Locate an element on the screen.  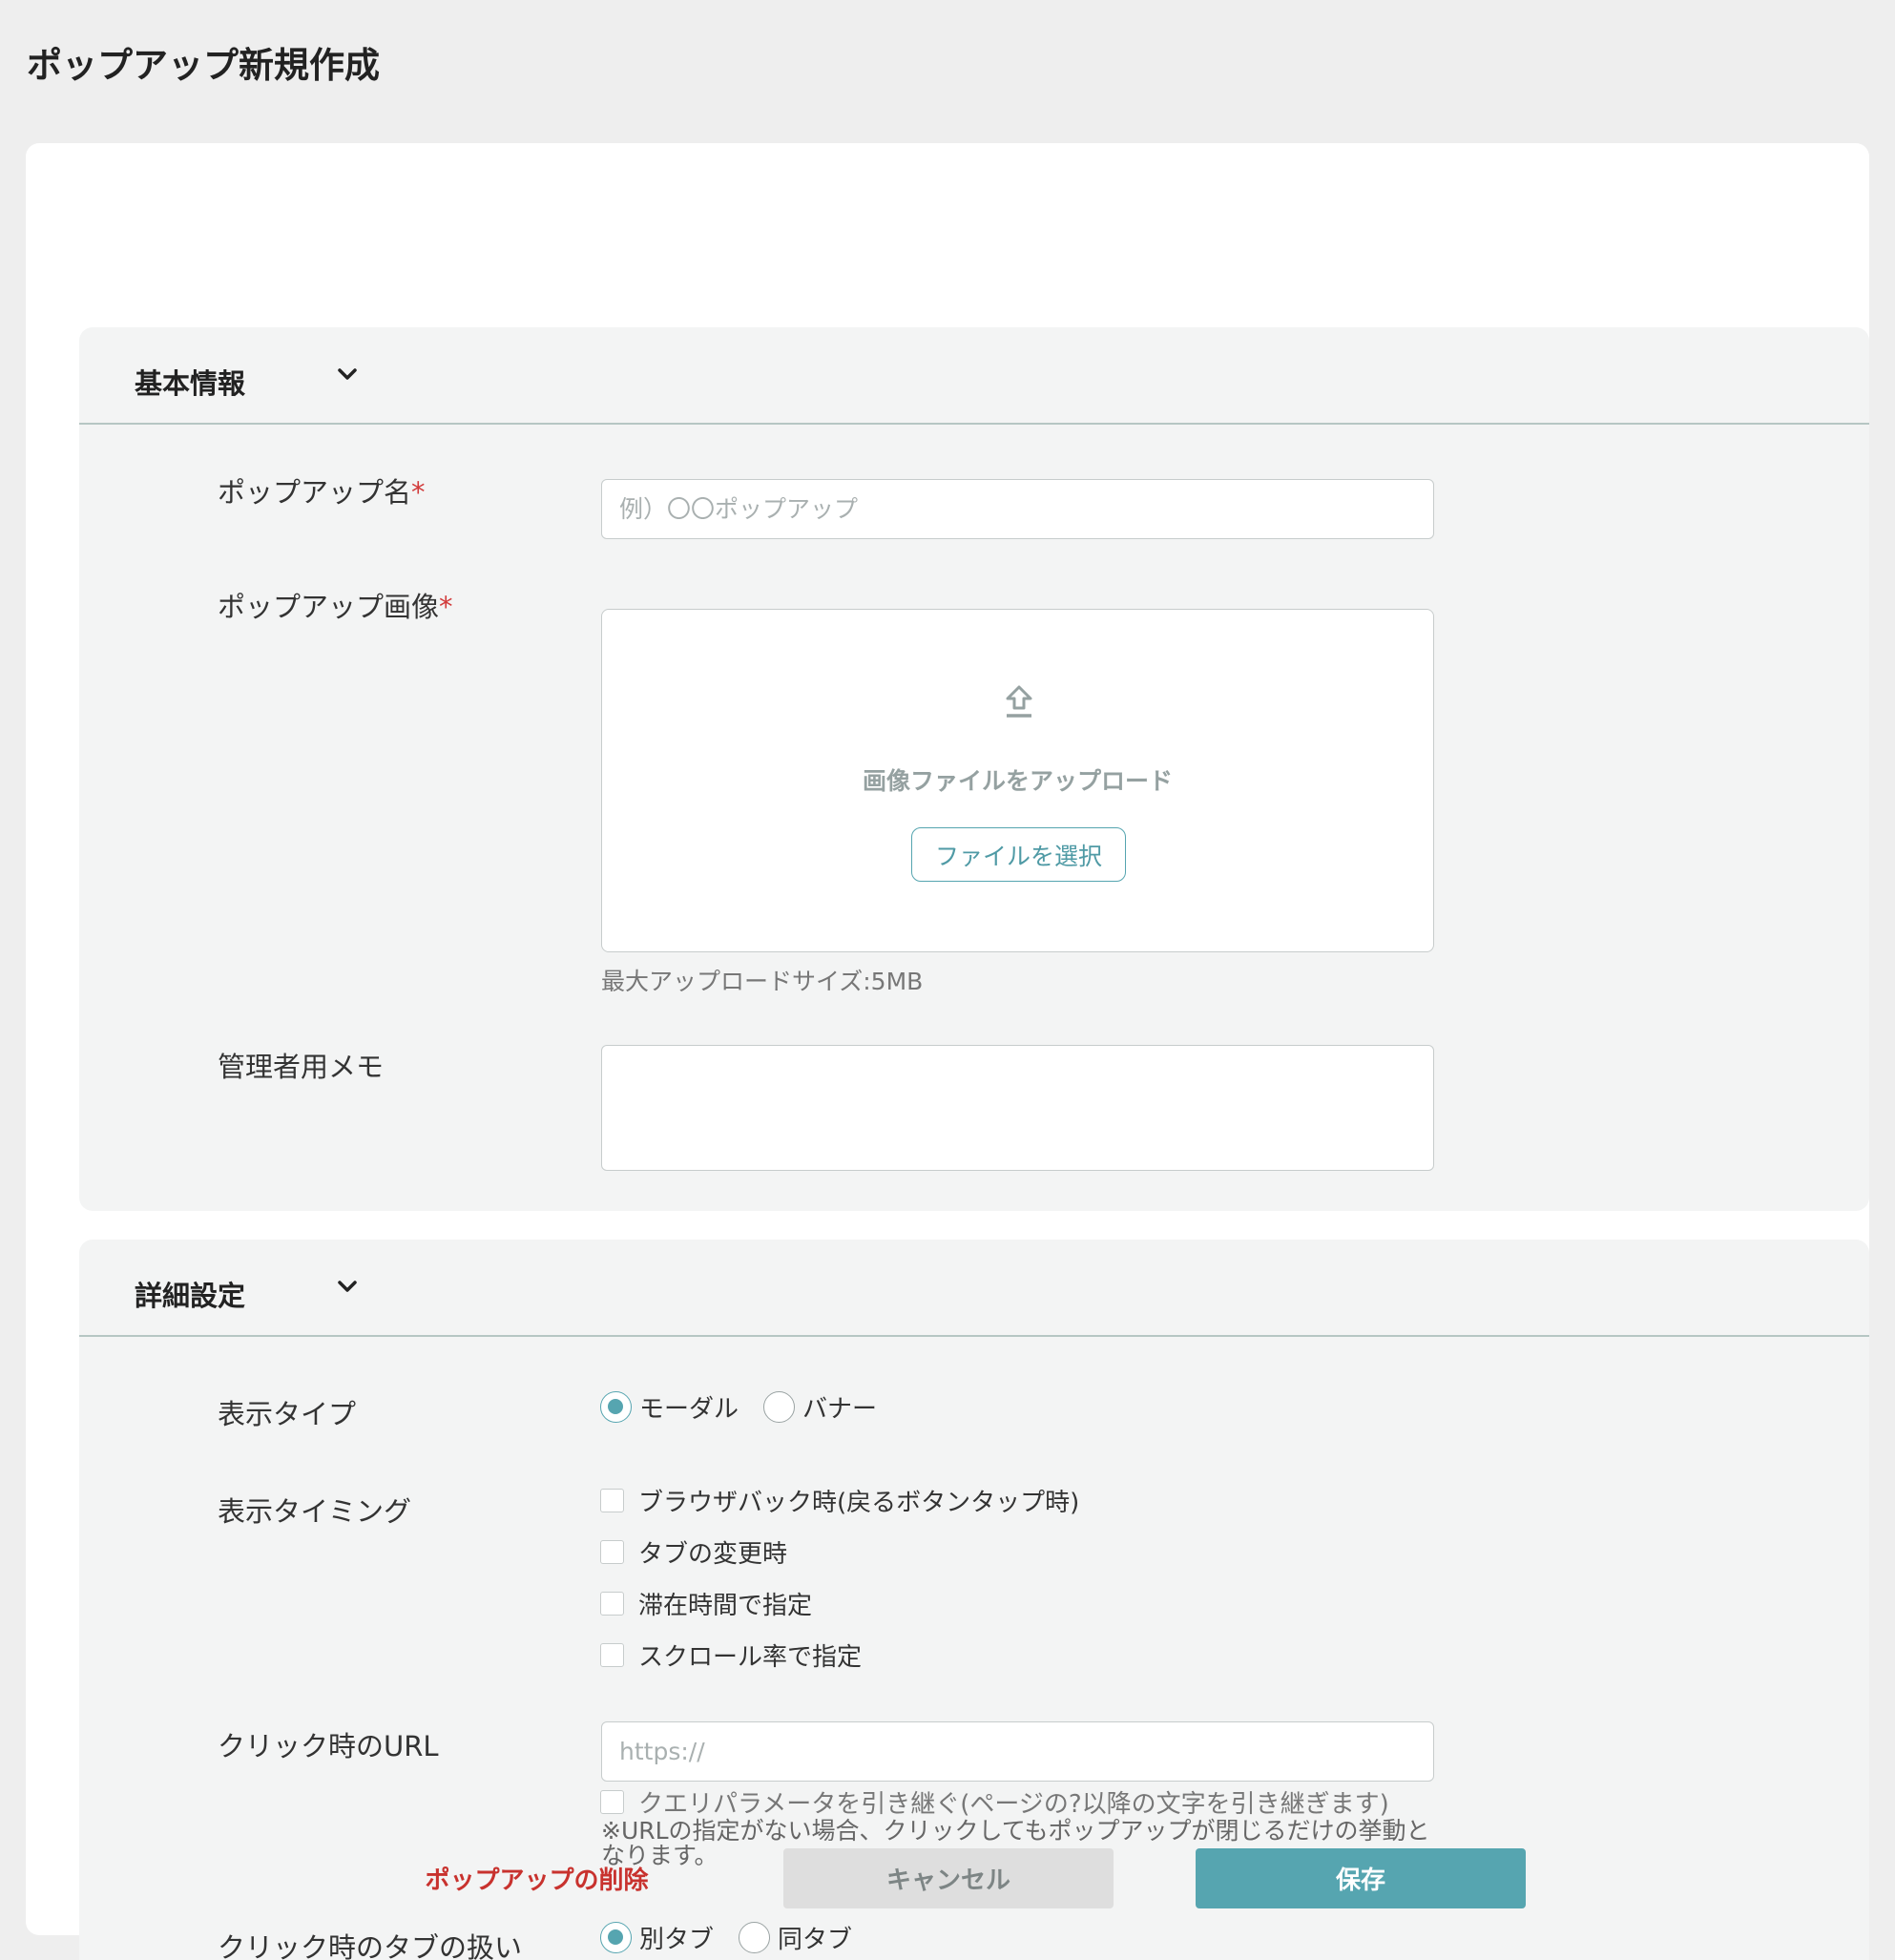
cancel-button: キャンセル is located at coordinates (949, 1878).